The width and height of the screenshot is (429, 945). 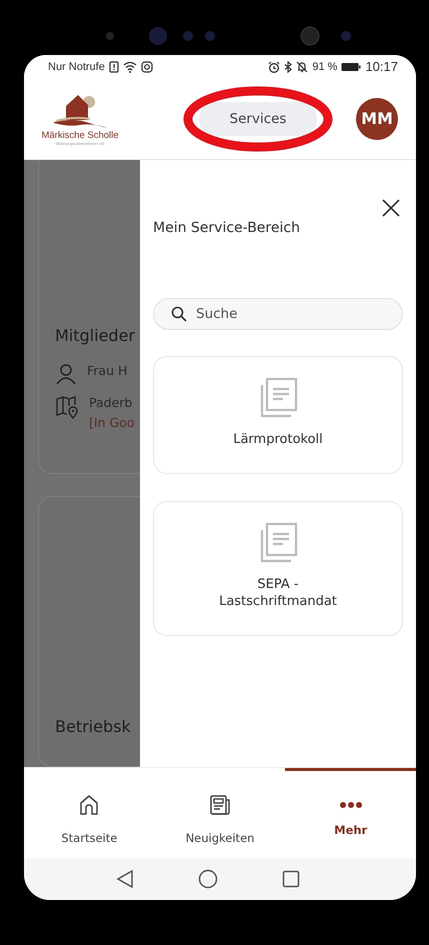 I want to click on search-icon, so click(x=179, y=314).